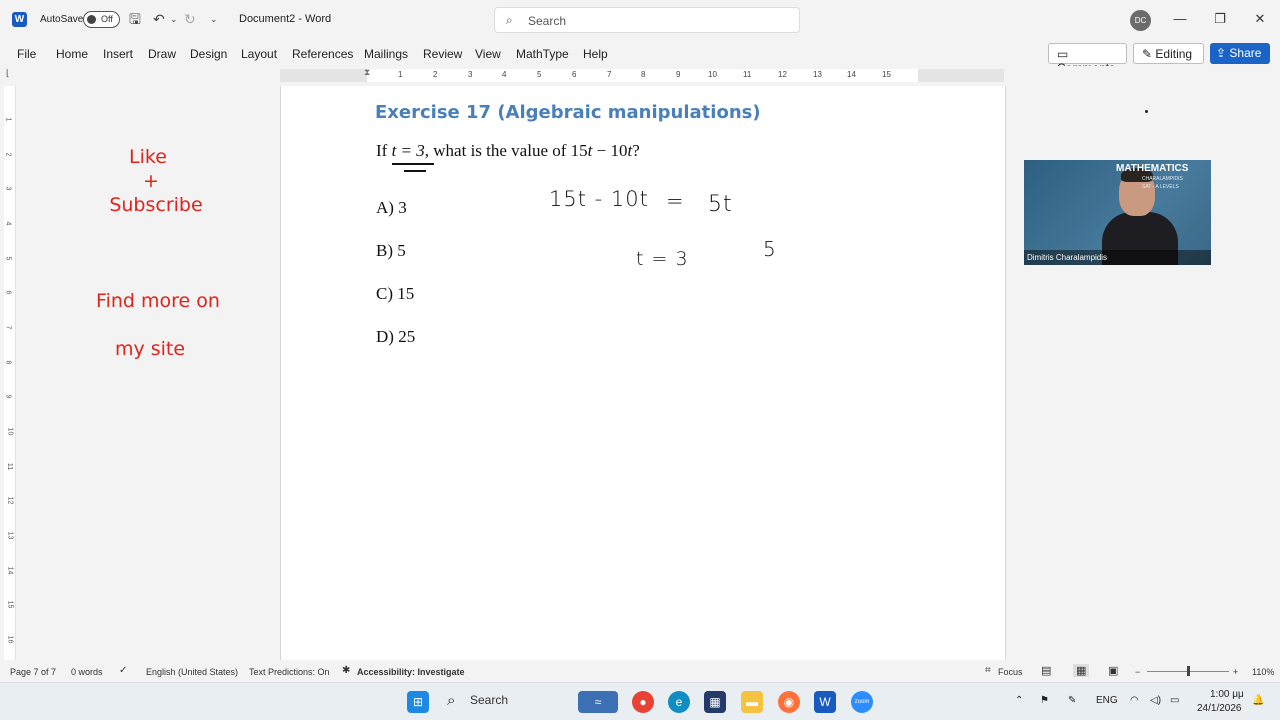 This screenshot has height=720, width=1280. Describe the element at coordinates (988, 670) in the screenshot. I see `focus-icon: ⌗` at that location.